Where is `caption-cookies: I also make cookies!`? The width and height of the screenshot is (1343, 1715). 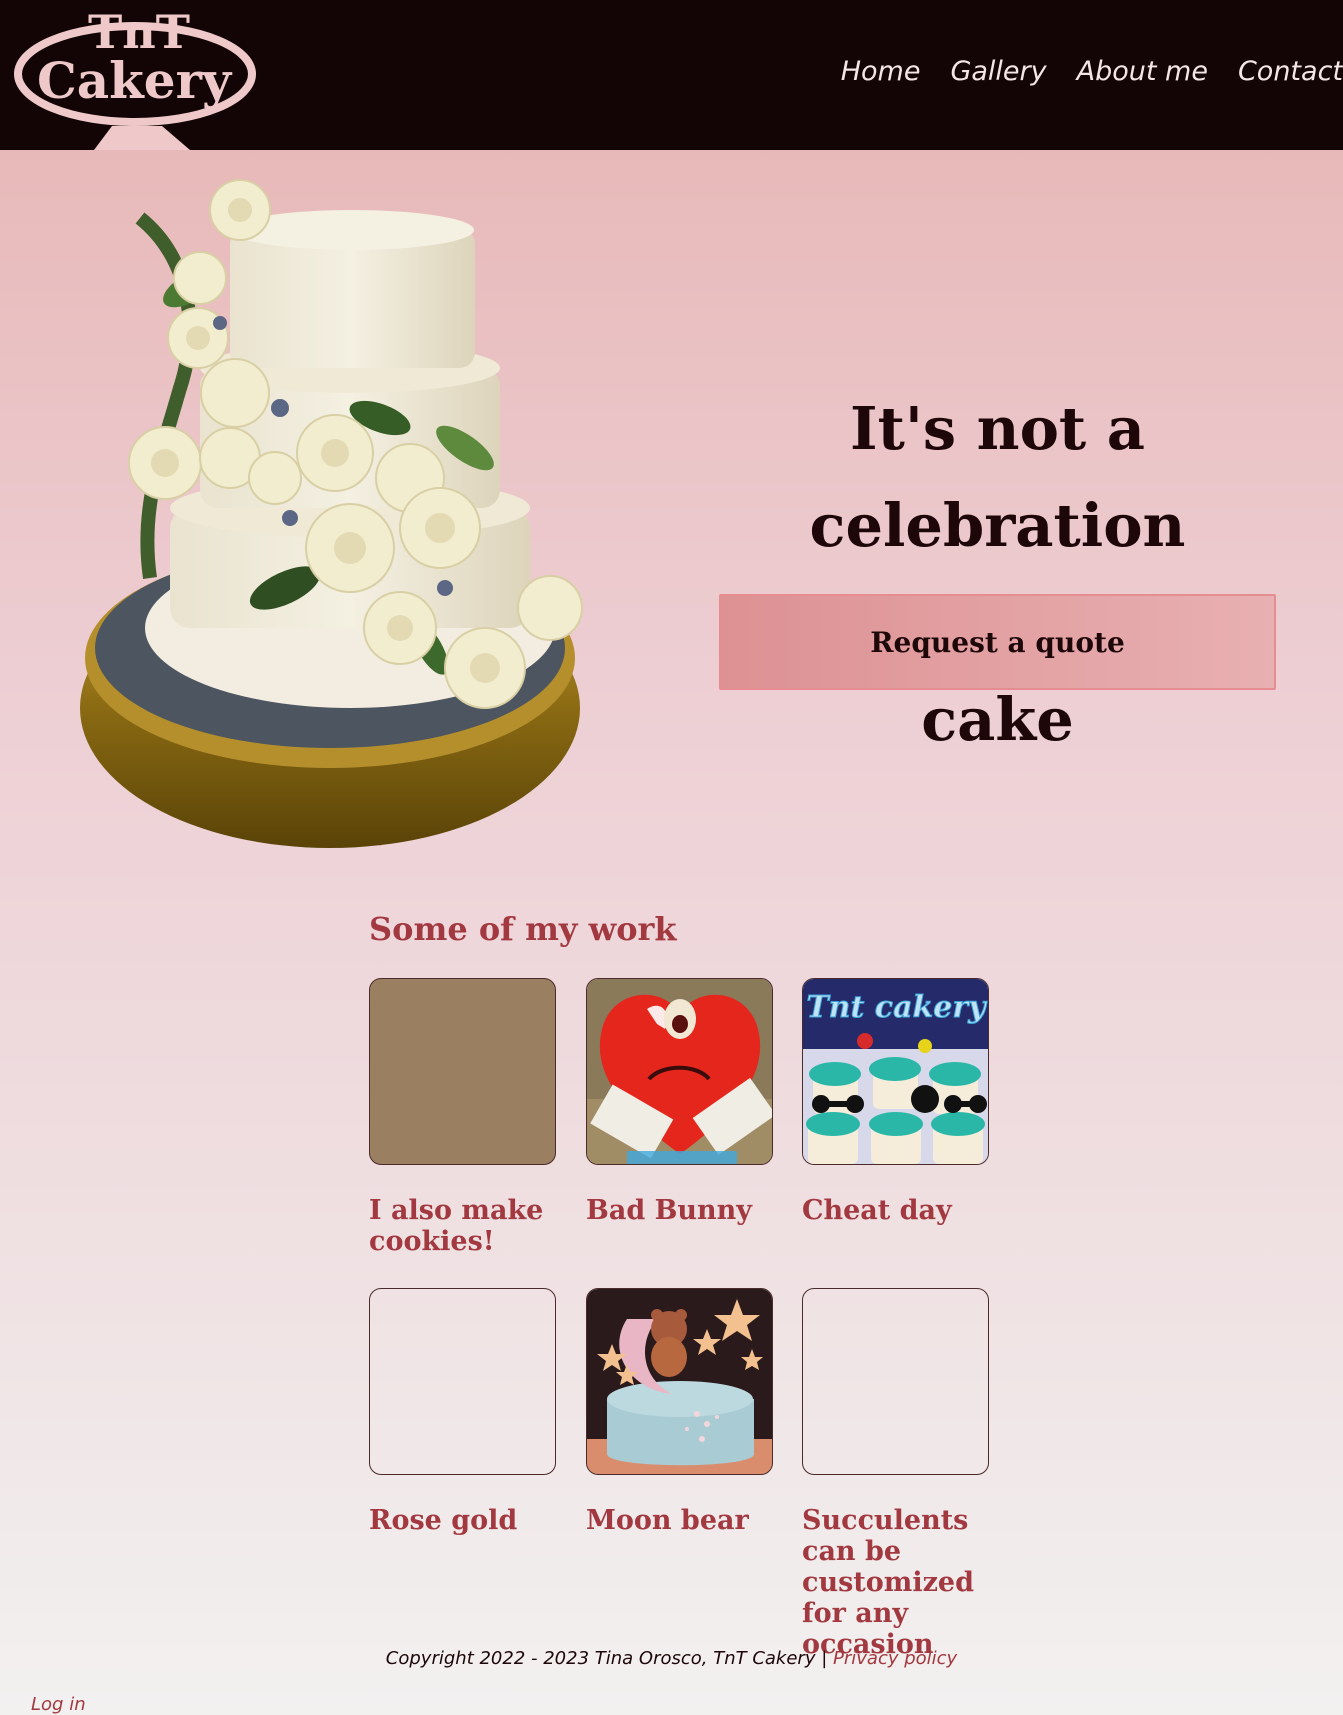 caption-cookies: I also make cookies! is located at coordinates (456, 1226).